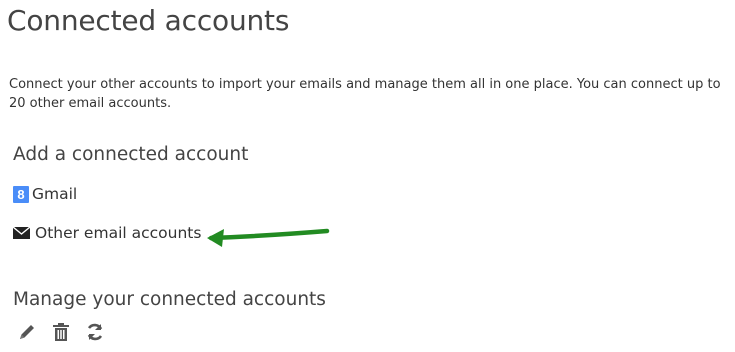 The height and width of the screenshot is (352, 735). I want to click on add-account-heading: Add a connected account, so click(131, 154).